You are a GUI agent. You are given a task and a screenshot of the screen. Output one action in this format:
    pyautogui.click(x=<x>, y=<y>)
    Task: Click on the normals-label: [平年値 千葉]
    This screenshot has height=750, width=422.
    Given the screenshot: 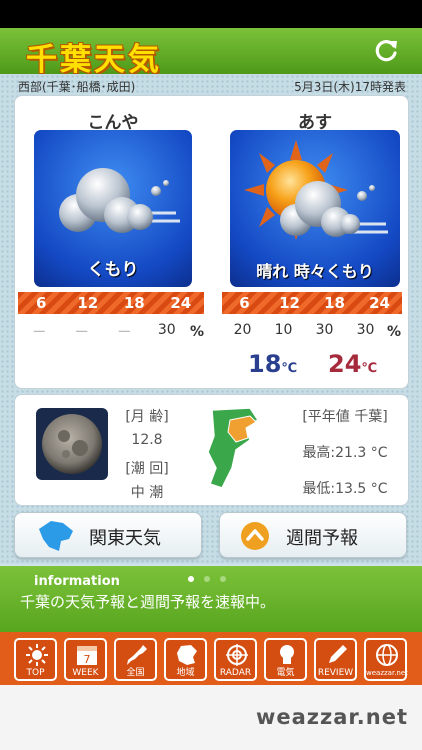 What is the action you would take?
    pyautogui.click(x=345, y=417)
    